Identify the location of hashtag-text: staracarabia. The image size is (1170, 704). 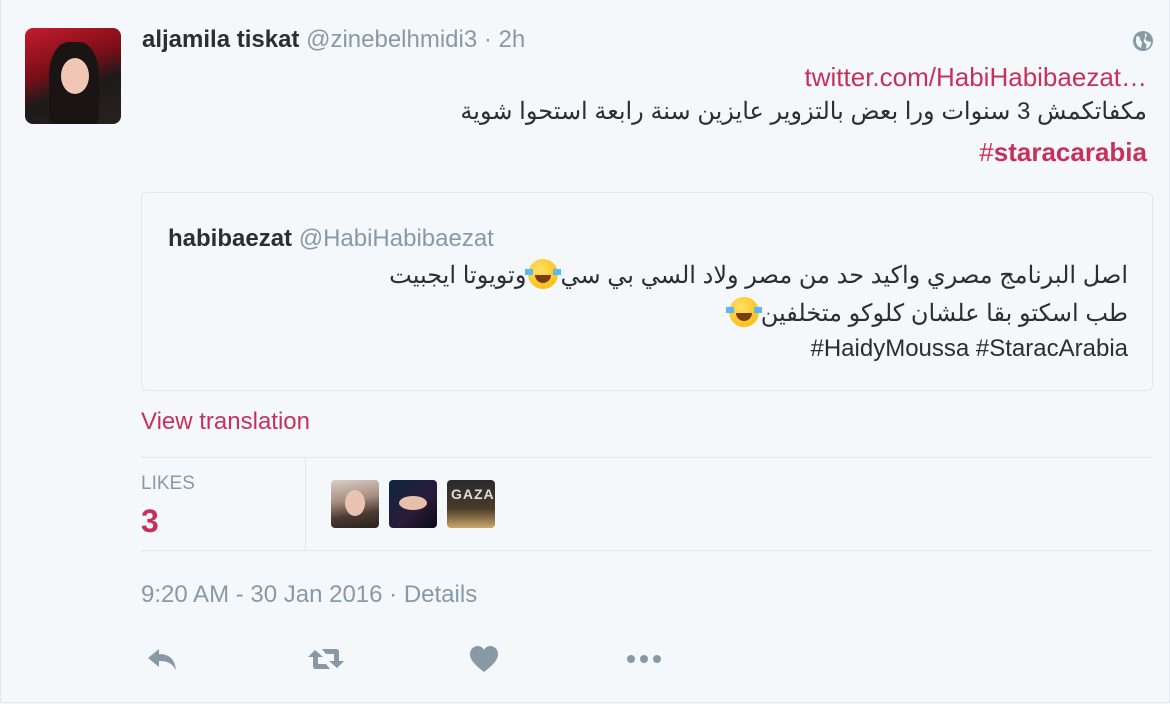
(1070, 152).